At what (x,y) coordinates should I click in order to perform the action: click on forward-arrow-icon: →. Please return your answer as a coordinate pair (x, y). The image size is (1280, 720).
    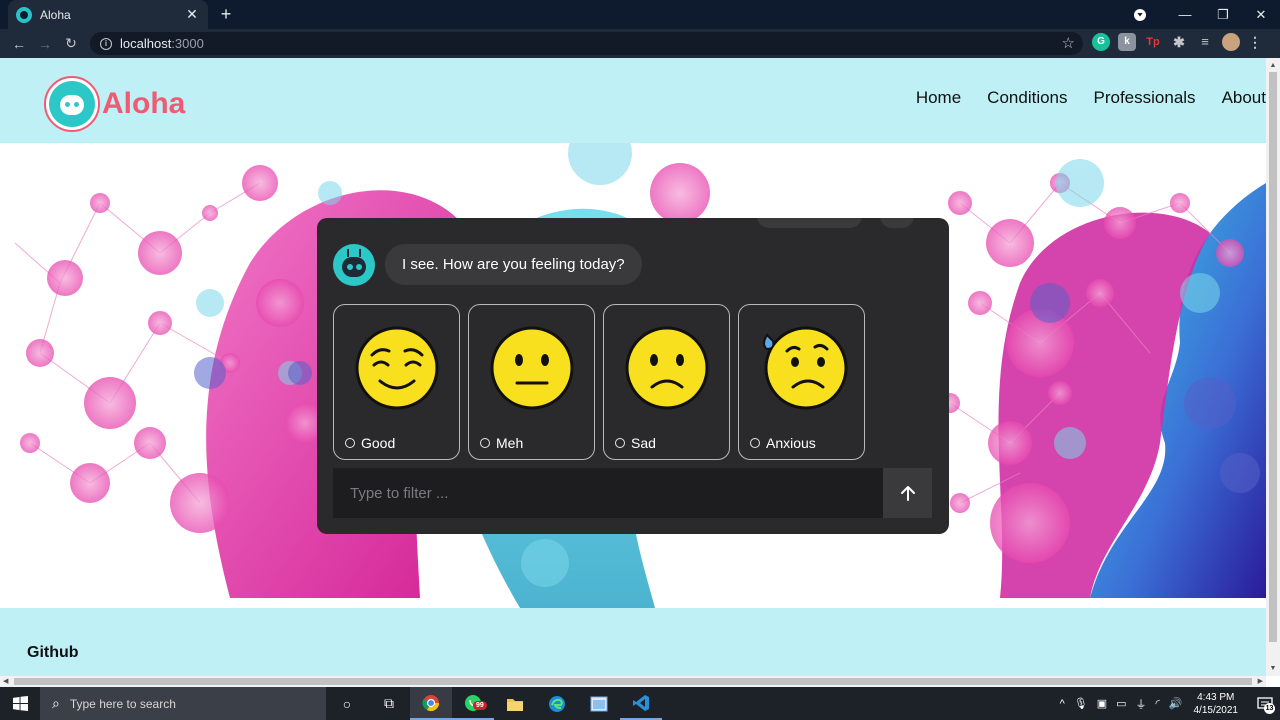
    Looking at the image, I should click on (45, 44).